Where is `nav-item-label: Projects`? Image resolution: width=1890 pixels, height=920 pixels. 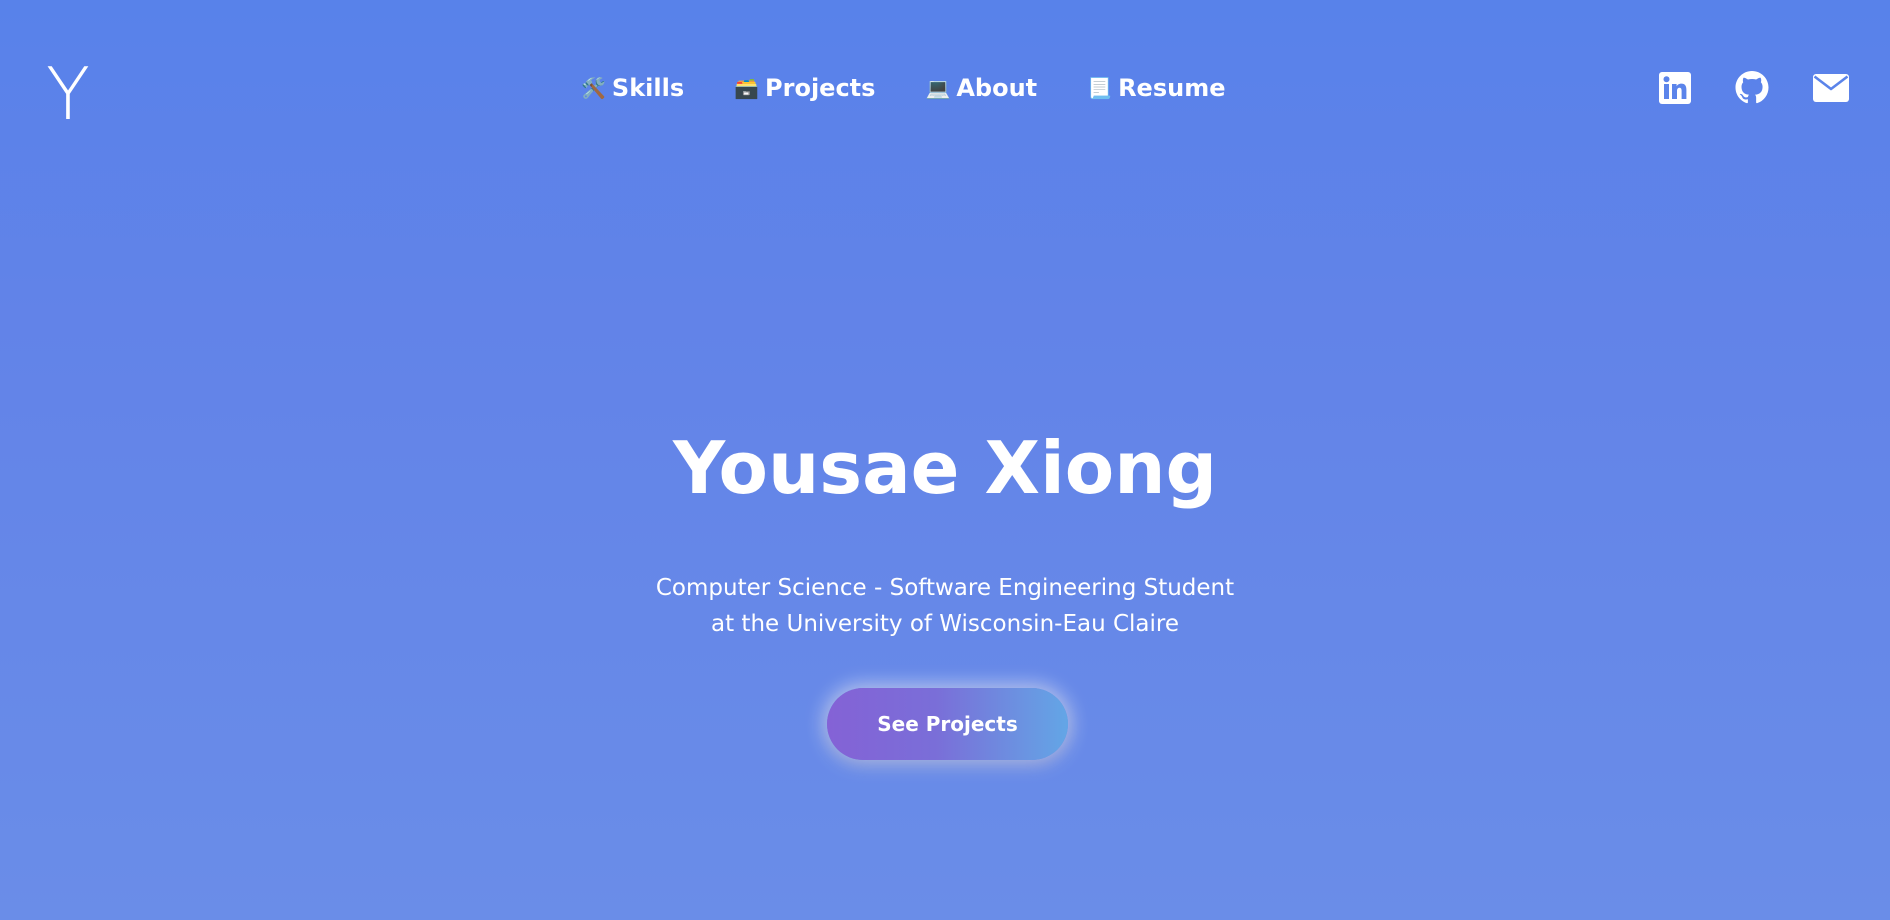 nav-item-label: Projects is located at coordinates (820, 88).